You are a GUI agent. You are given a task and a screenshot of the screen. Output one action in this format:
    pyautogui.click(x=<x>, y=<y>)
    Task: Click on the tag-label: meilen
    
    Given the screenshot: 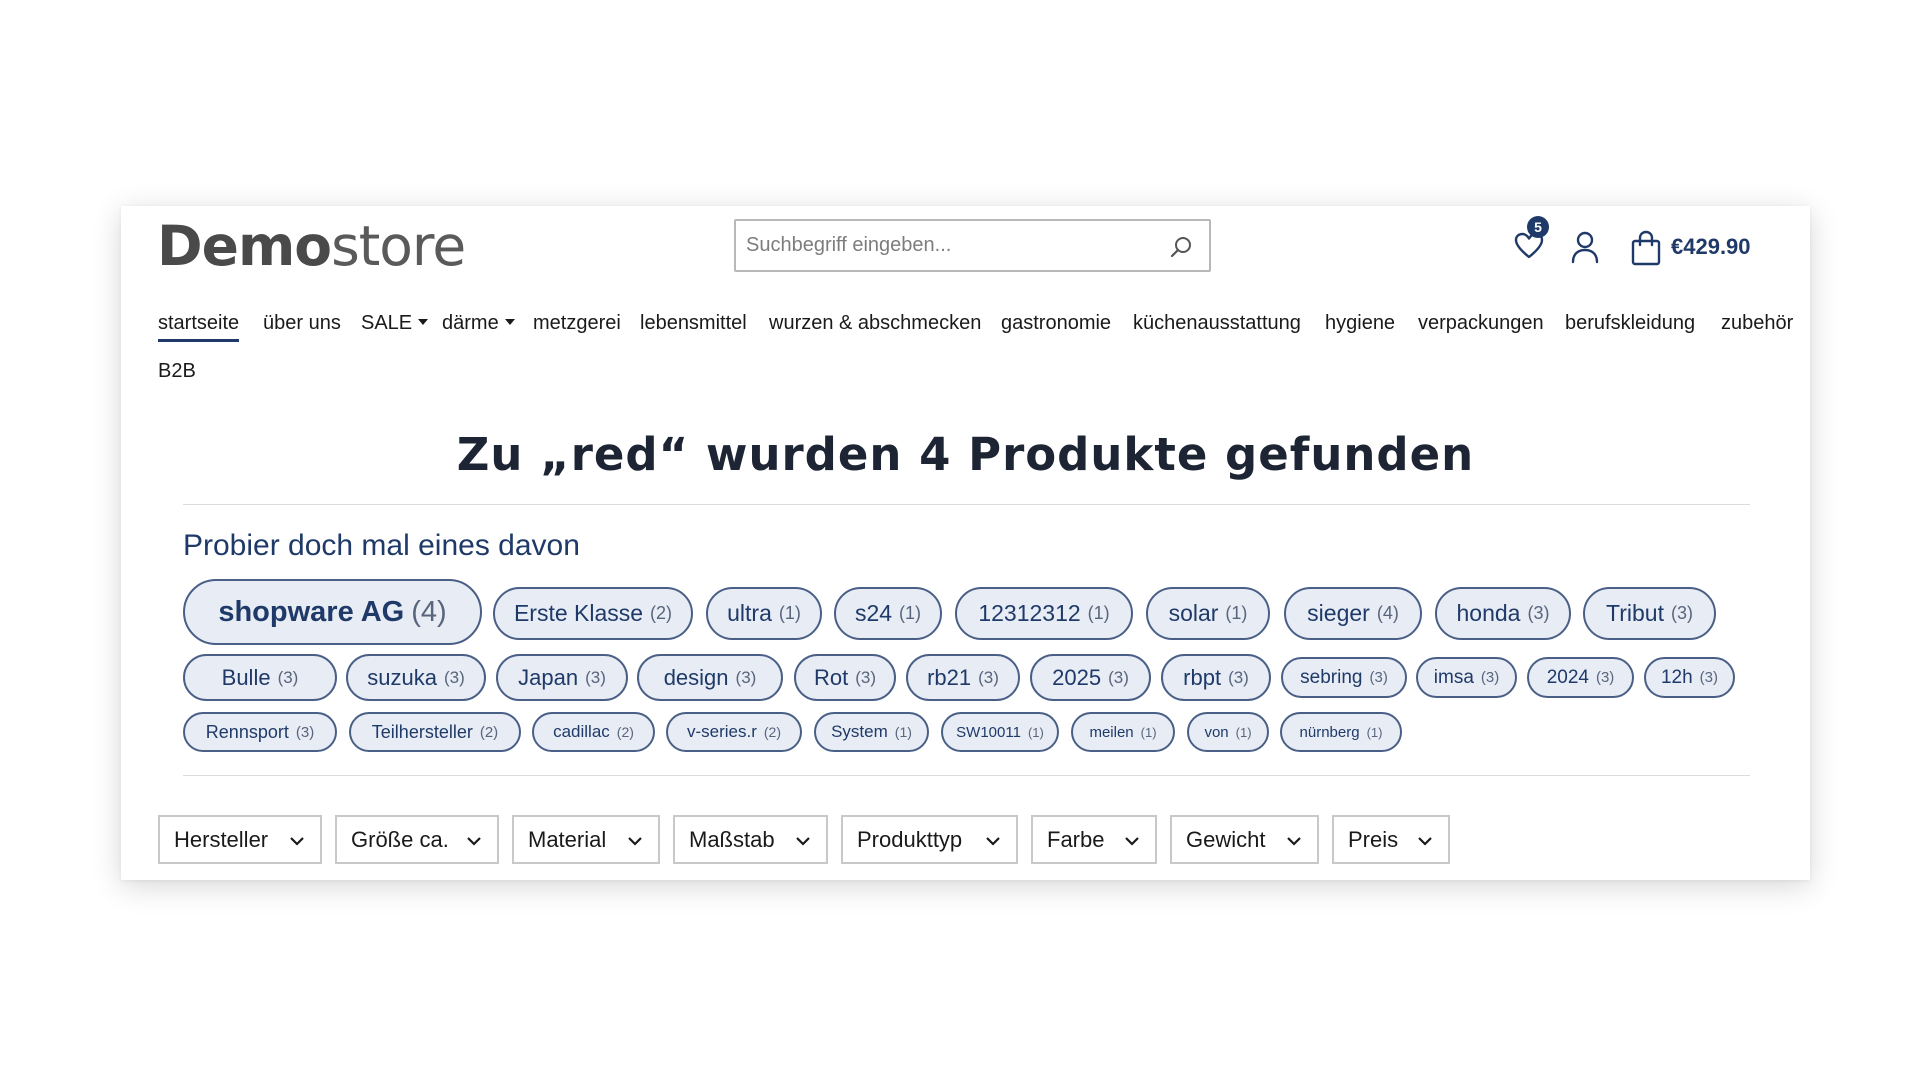 What is the action you would take?
    pyautogui.click(x=1111, y=732)
    